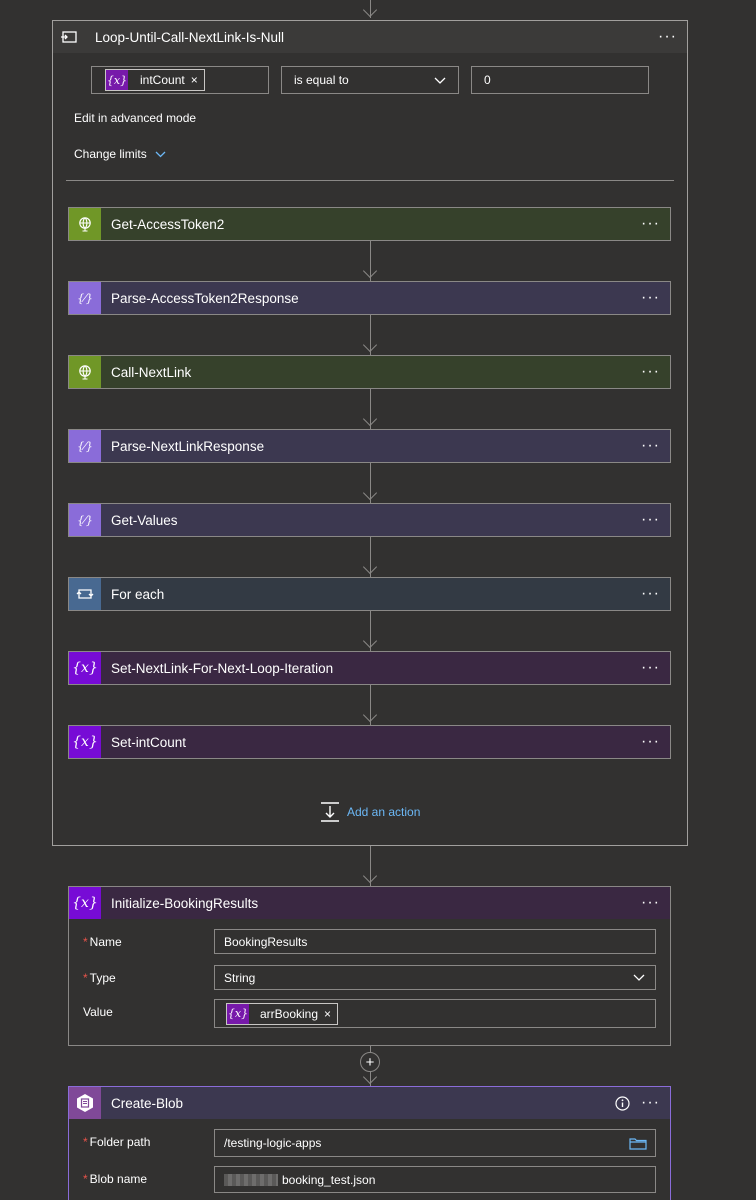 The height and width of the screenshot is (1200, 756). I want to click on folder-path-label: * Folder path, so click(117, 1142).